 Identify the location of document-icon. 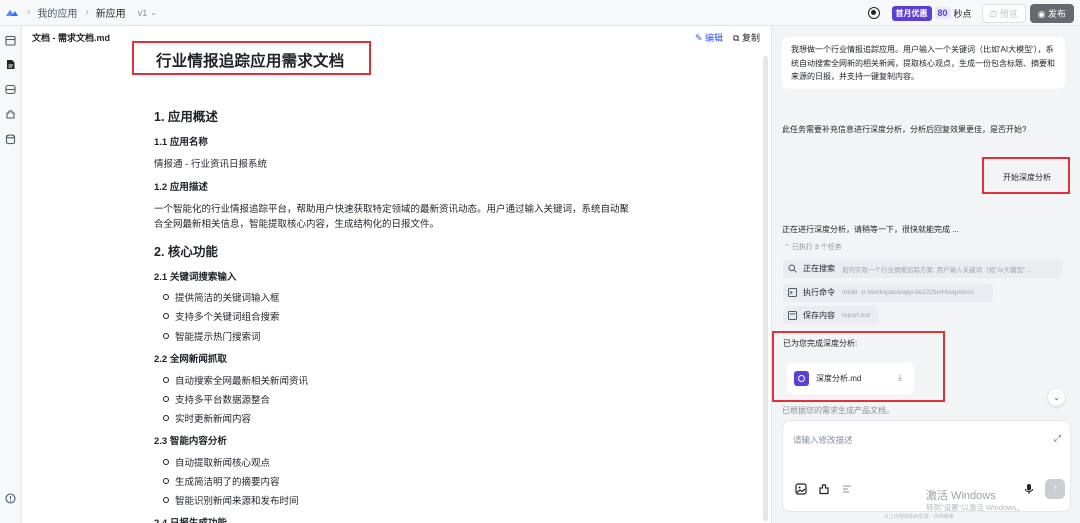
(10, 64).